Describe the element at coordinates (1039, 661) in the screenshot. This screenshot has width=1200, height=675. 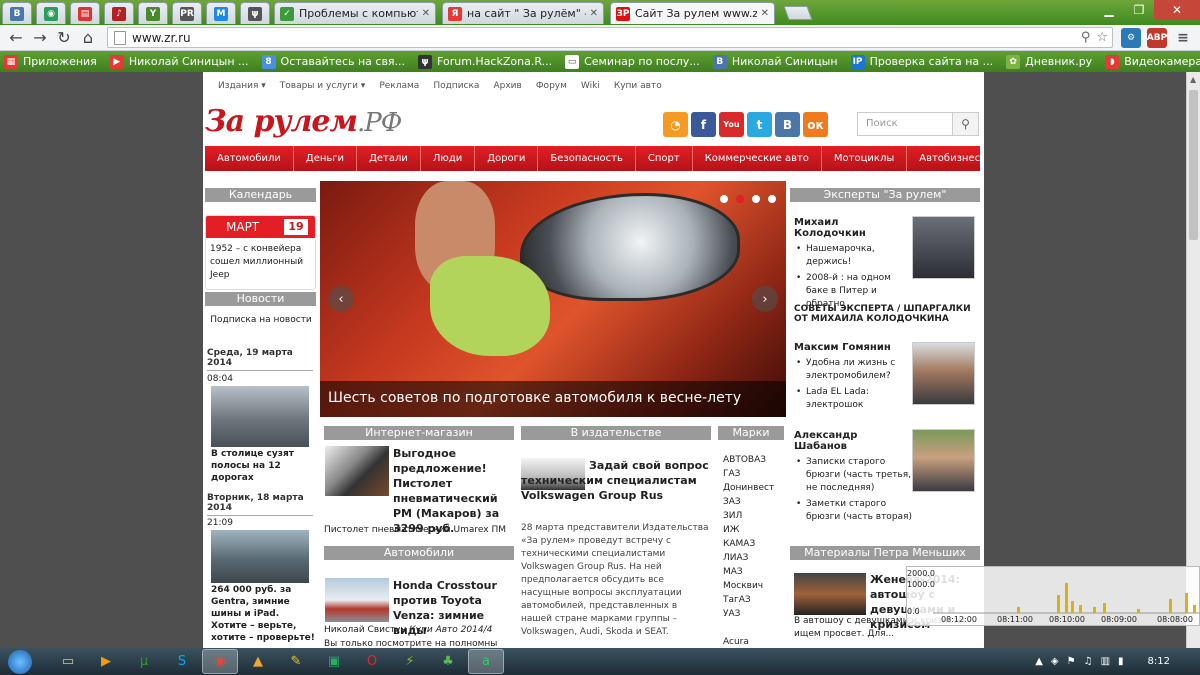
I see `show-hidden-icons: ▲` at that location.